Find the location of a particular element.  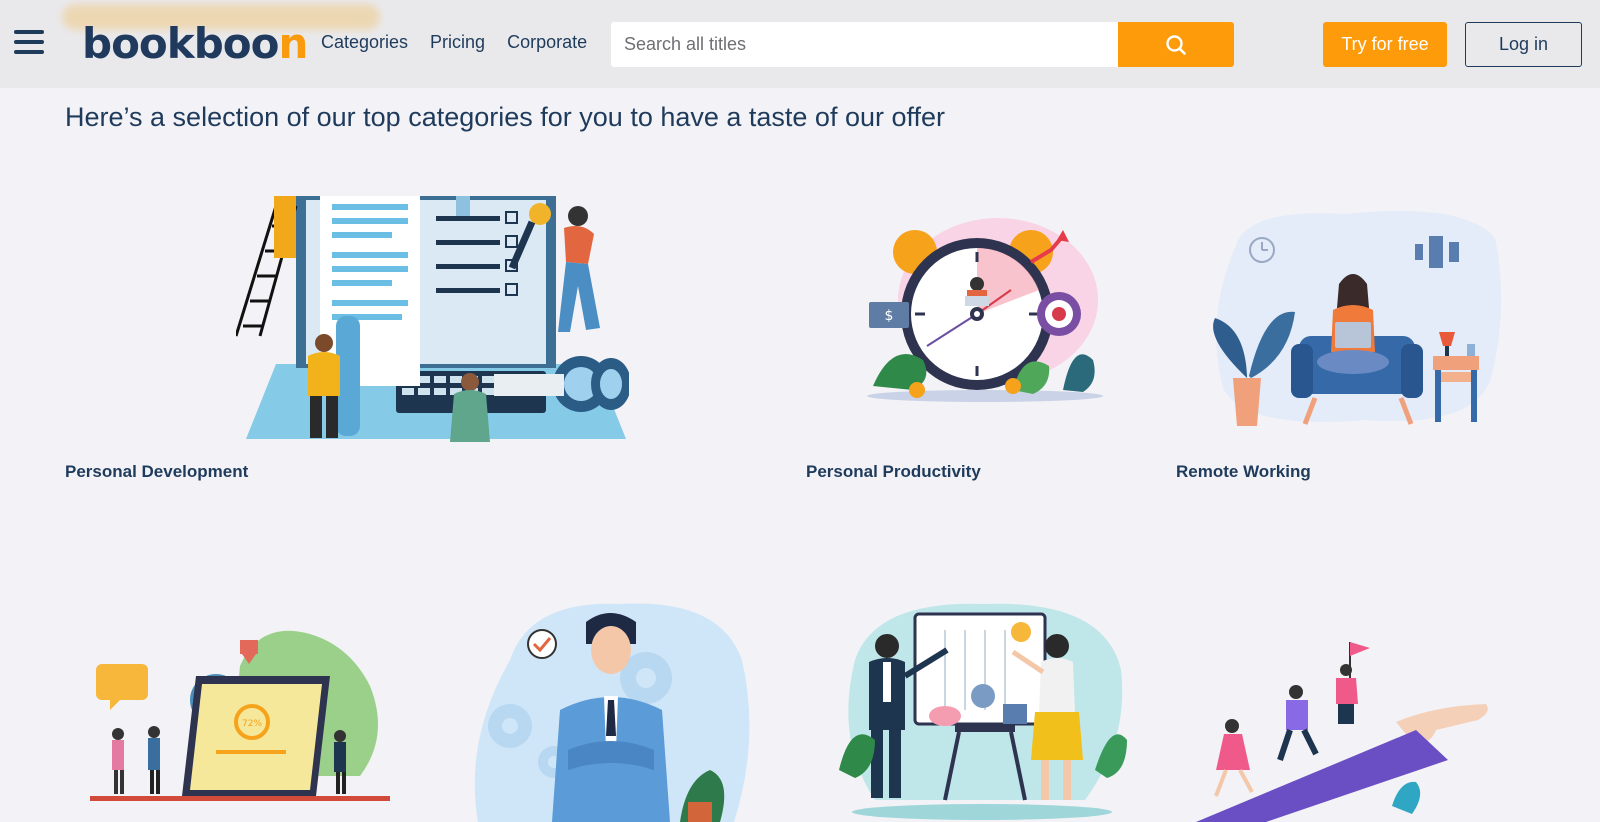

clock-illustration: $ is located at coordinates (985, 310).